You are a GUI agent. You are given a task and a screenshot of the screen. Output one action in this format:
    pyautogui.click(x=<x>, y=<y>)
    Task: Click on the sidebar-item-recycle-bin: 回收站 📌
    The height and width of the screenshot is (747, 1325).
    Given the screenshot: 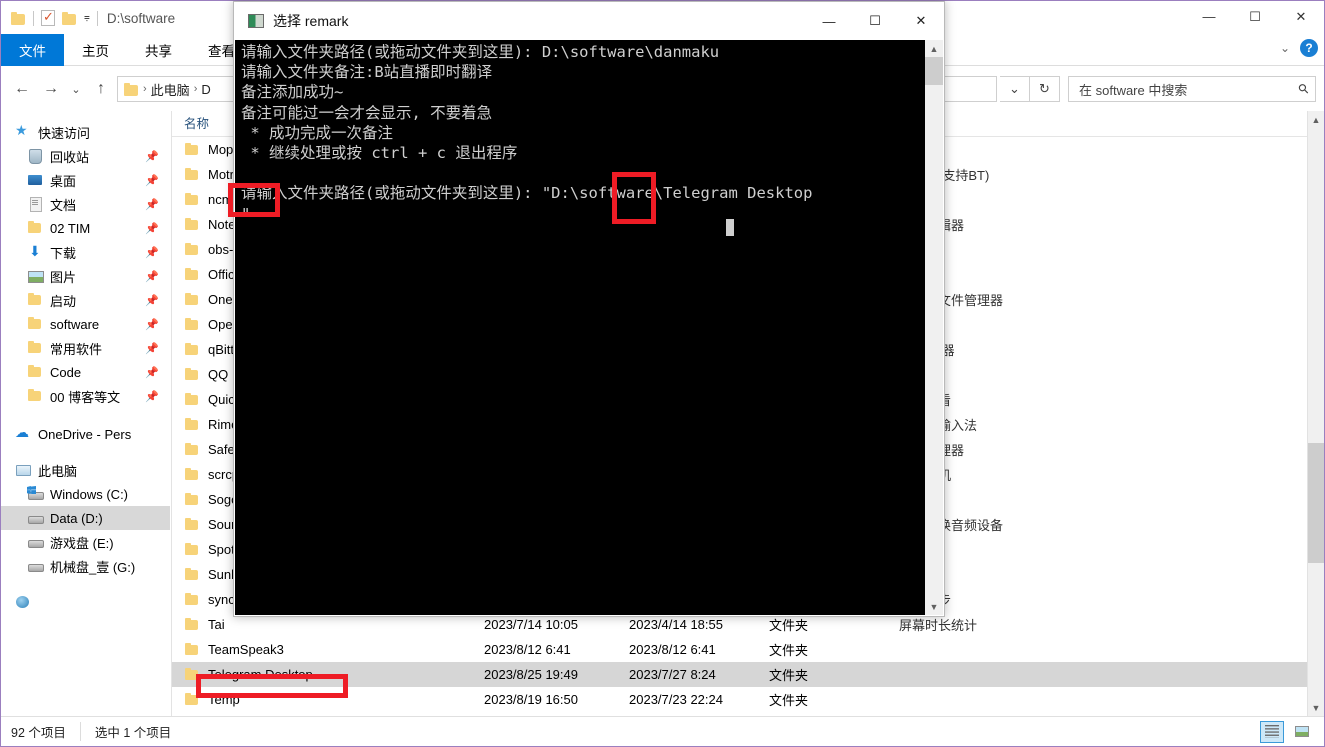 What is the action you would take?
    pyautogui.click(x=85, y=156)
    